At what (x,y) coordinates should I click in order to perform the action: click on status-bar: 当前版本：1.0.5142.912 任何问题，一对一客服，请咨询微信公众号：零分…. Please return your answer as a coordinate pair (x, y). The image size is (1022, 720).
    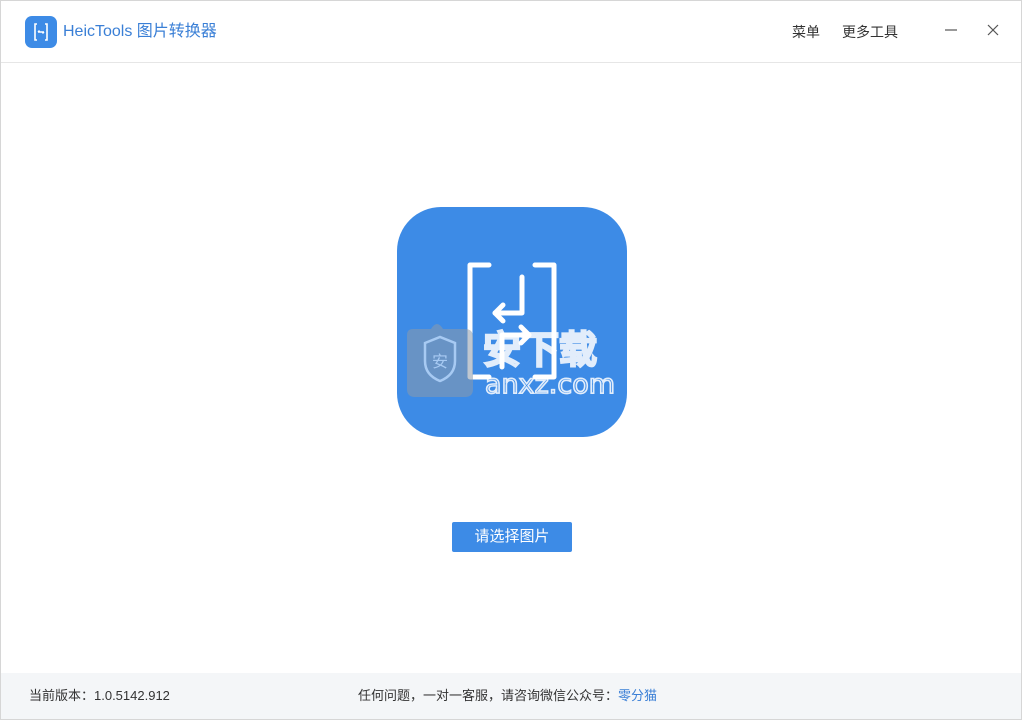
    Looking at the image, I should click on (511, 696).